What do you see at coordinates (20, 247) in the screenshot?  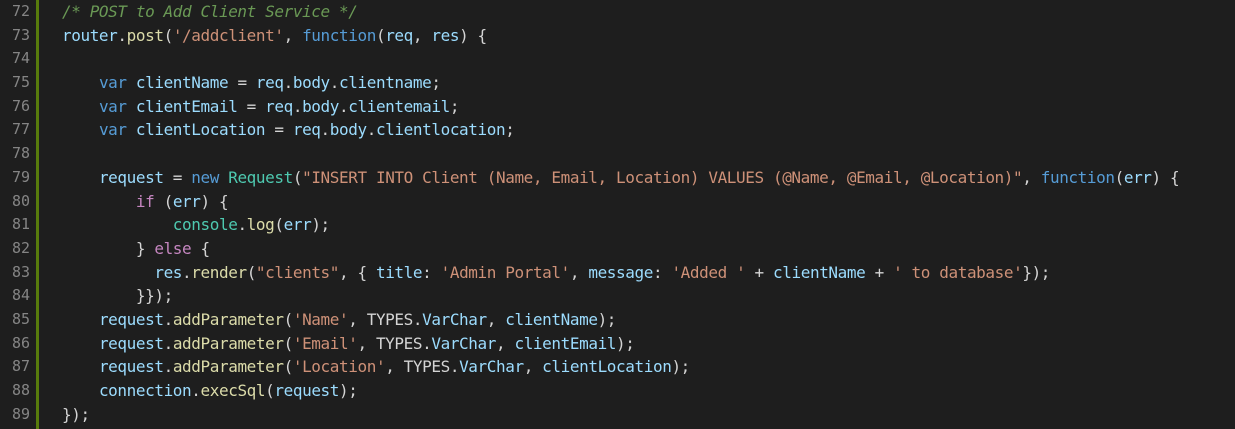 I see `line-number: 82` at bounding box center [20, 247].